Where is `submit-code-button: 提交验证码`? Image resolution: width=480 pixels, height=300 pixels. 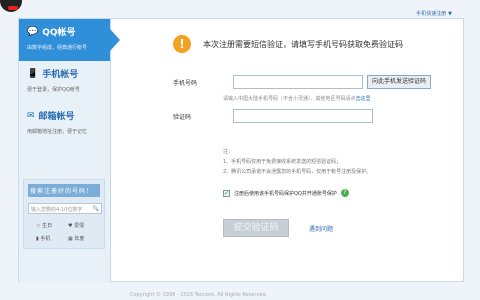 submit-code-button: 提交验证码 is located at coordinates (256, 228).